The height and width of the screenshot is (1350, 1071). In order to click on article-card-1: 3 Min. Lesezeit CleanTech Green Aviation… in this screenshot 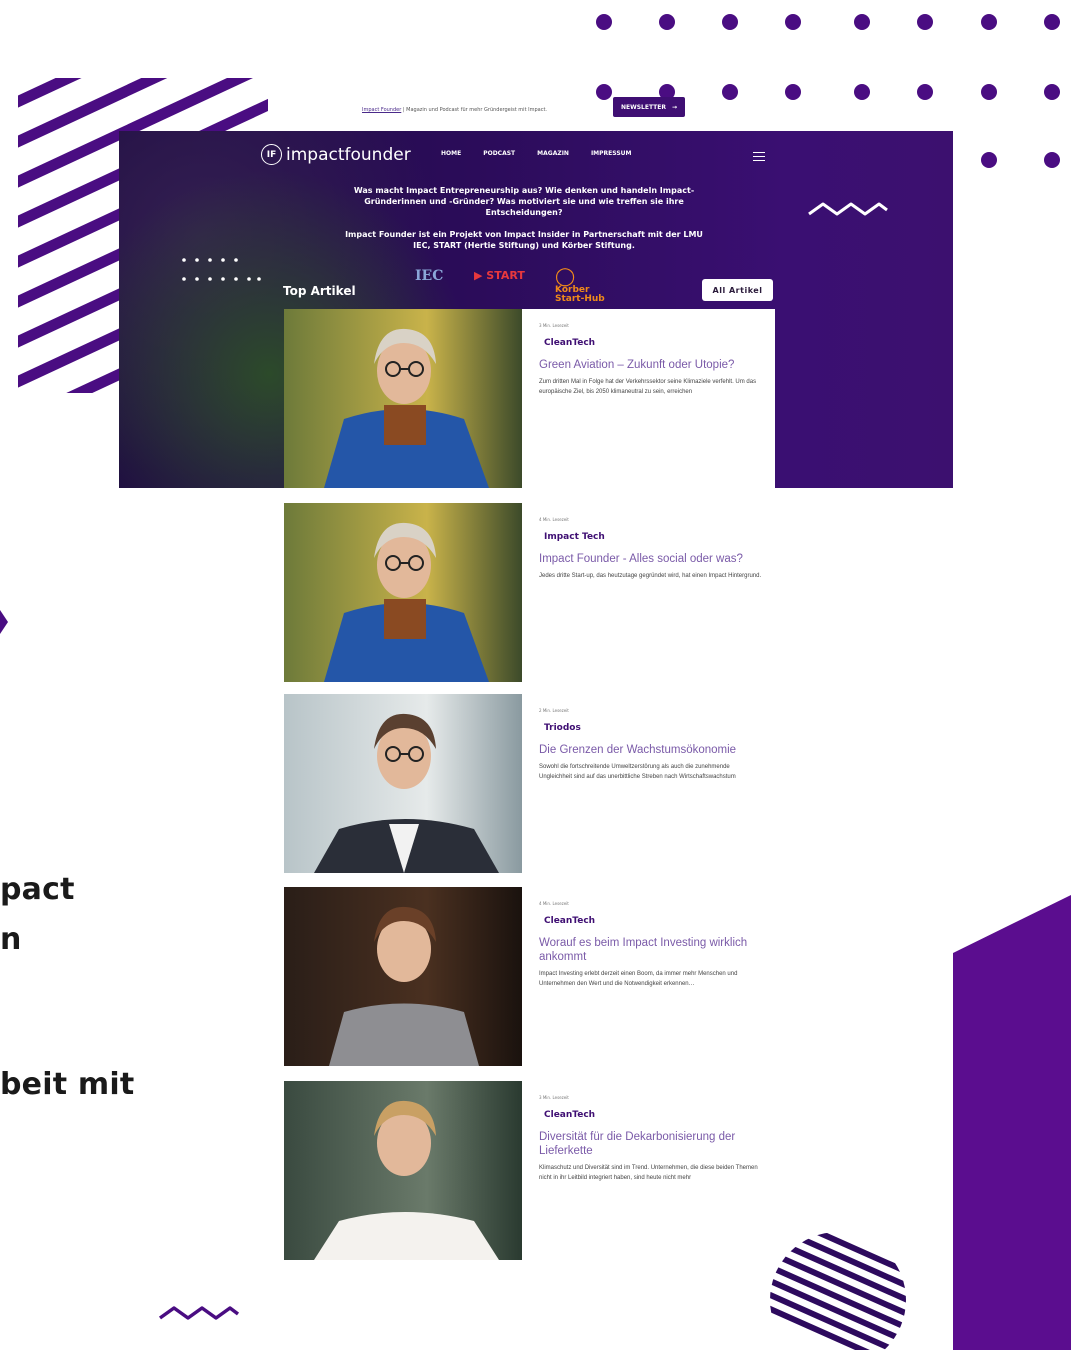, I will do `click(529, 398)`.